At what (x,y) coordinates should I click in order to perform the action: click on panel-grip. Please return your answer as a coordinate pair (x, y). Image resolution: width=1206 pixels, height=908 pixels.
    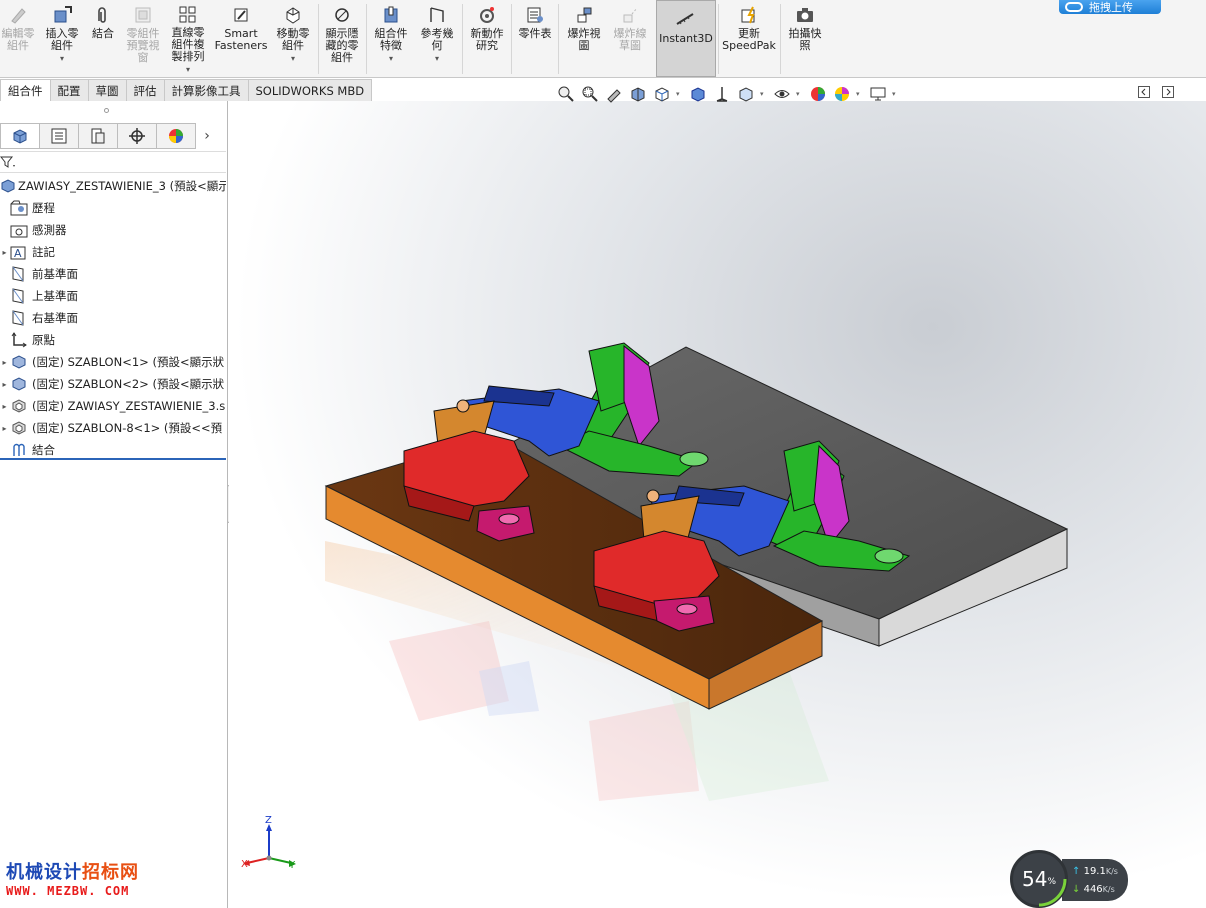
    Looking at the image, I should click on (106, 110).